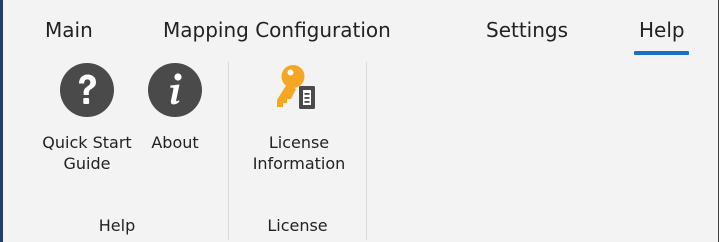 The image size is (719, 242). I want to click on active-tab-indicator, so click(661, 53).